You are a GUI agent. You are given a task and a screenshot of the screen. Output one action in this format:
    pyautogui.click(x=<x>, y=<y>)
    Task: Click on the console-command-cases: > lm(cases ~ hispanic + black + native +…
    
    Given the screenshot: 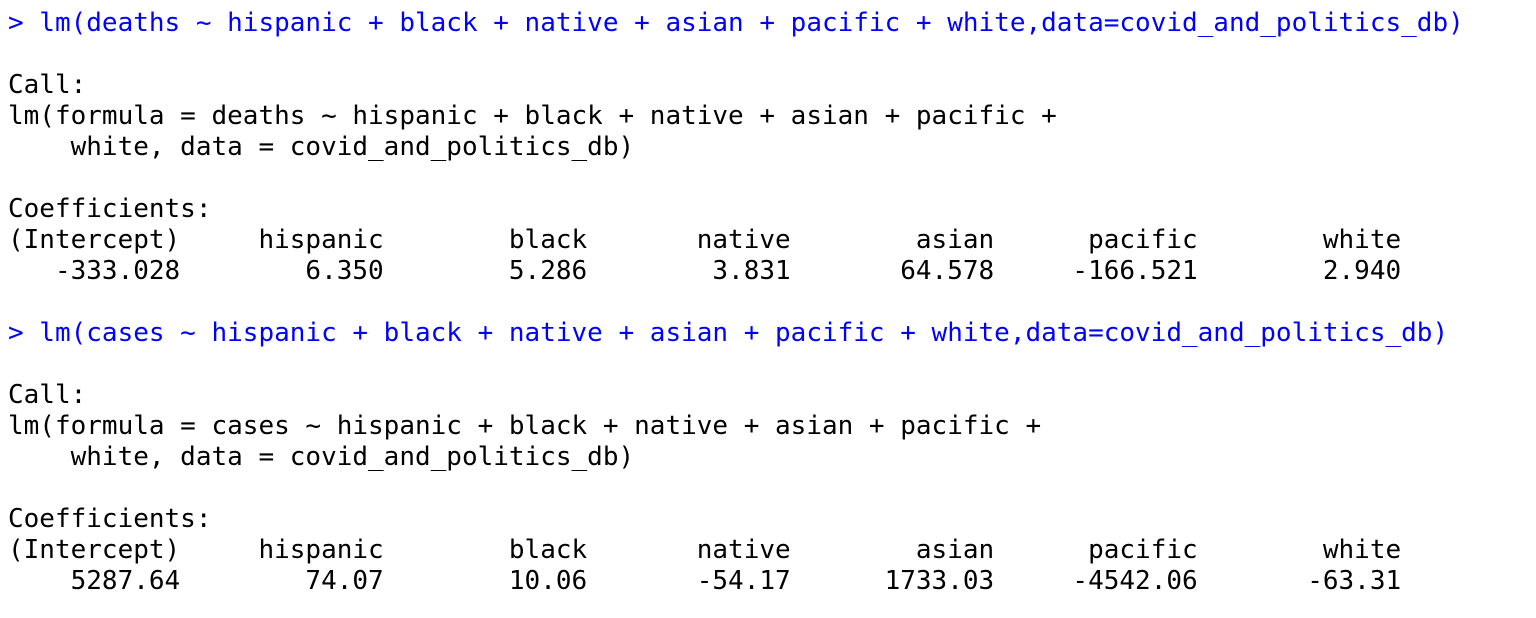 What is the action you would take?
    pyautogui.click(x=728, y=333)
    